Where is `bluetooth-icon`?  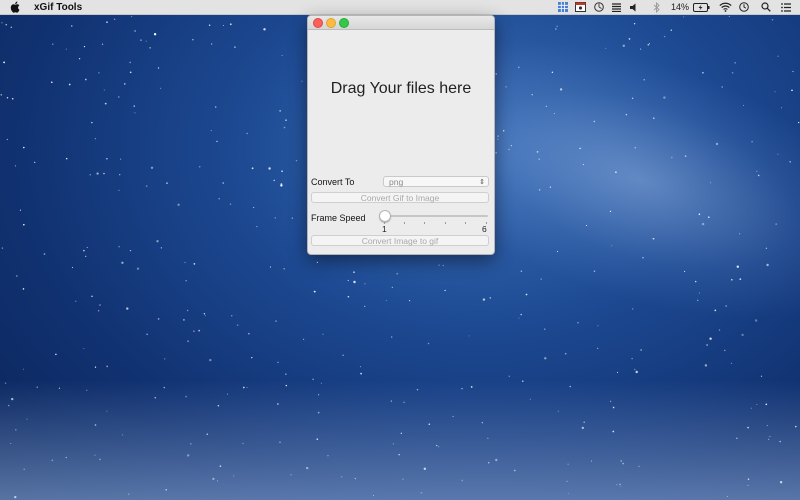 bluetooth-icon is located at coordinates (657, 7).